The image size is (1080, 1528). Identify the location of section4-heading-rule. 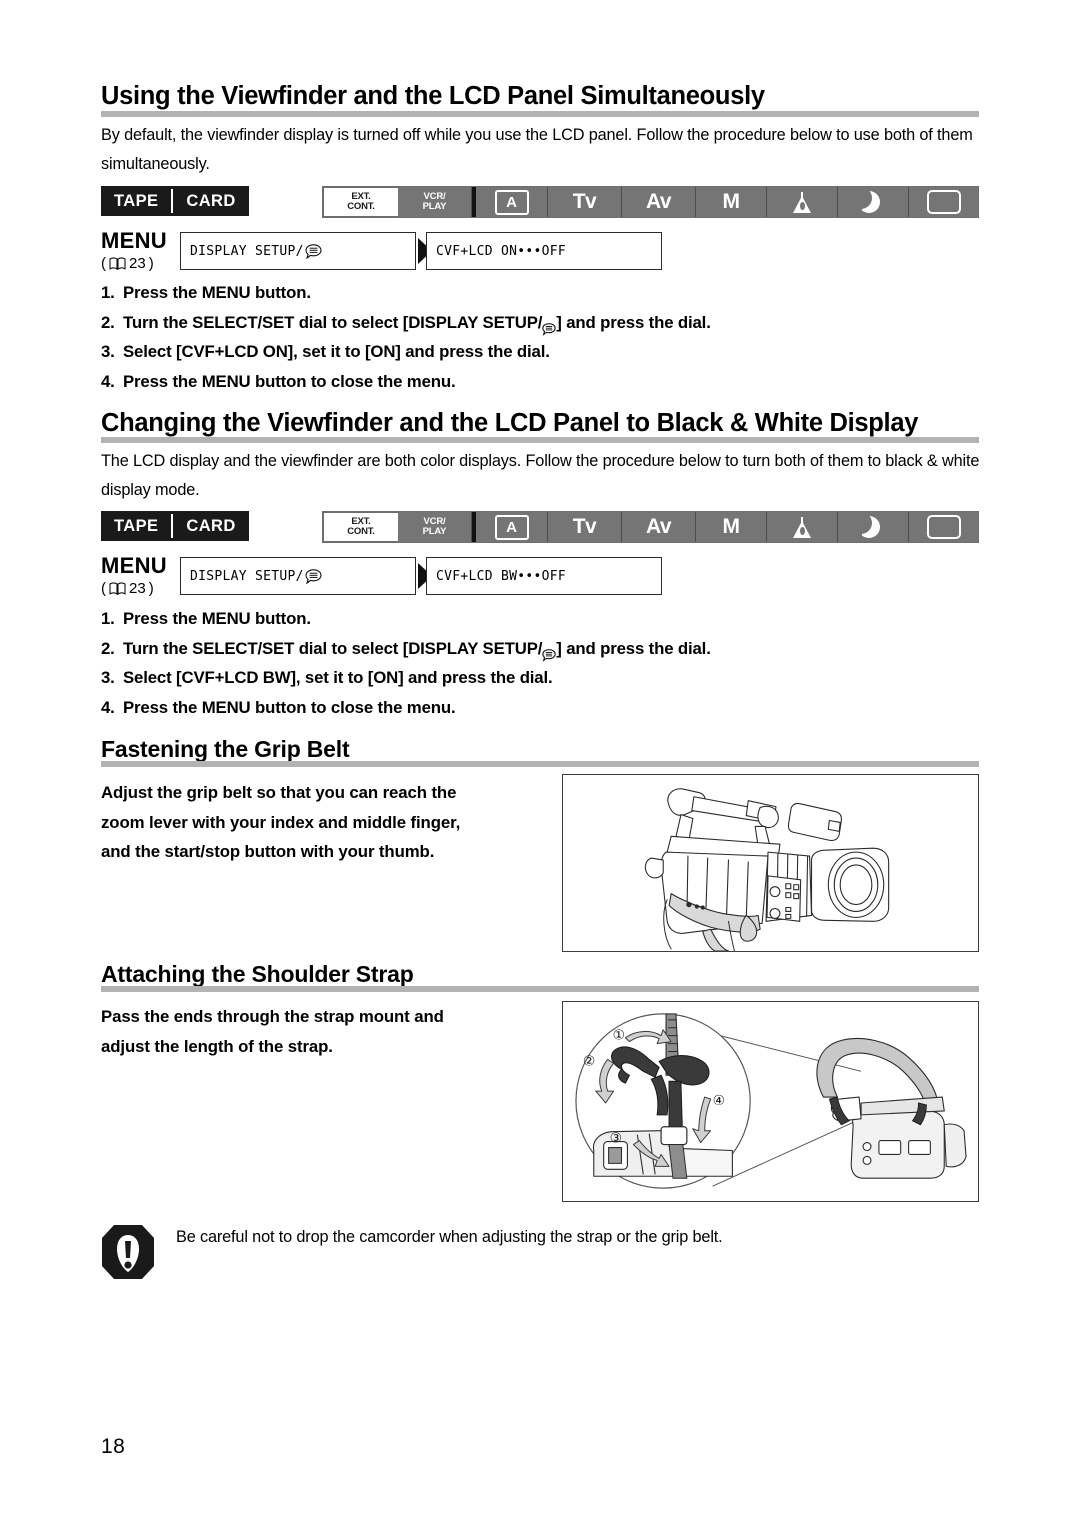
(540, 989).